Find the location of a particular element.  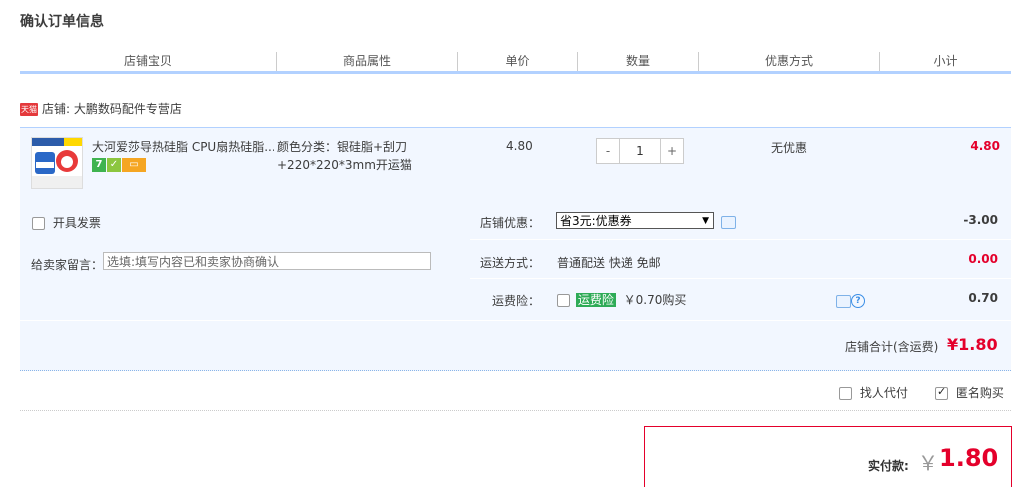

proxy-pay-option: 找人代付 is located at coordinates (873, 392).